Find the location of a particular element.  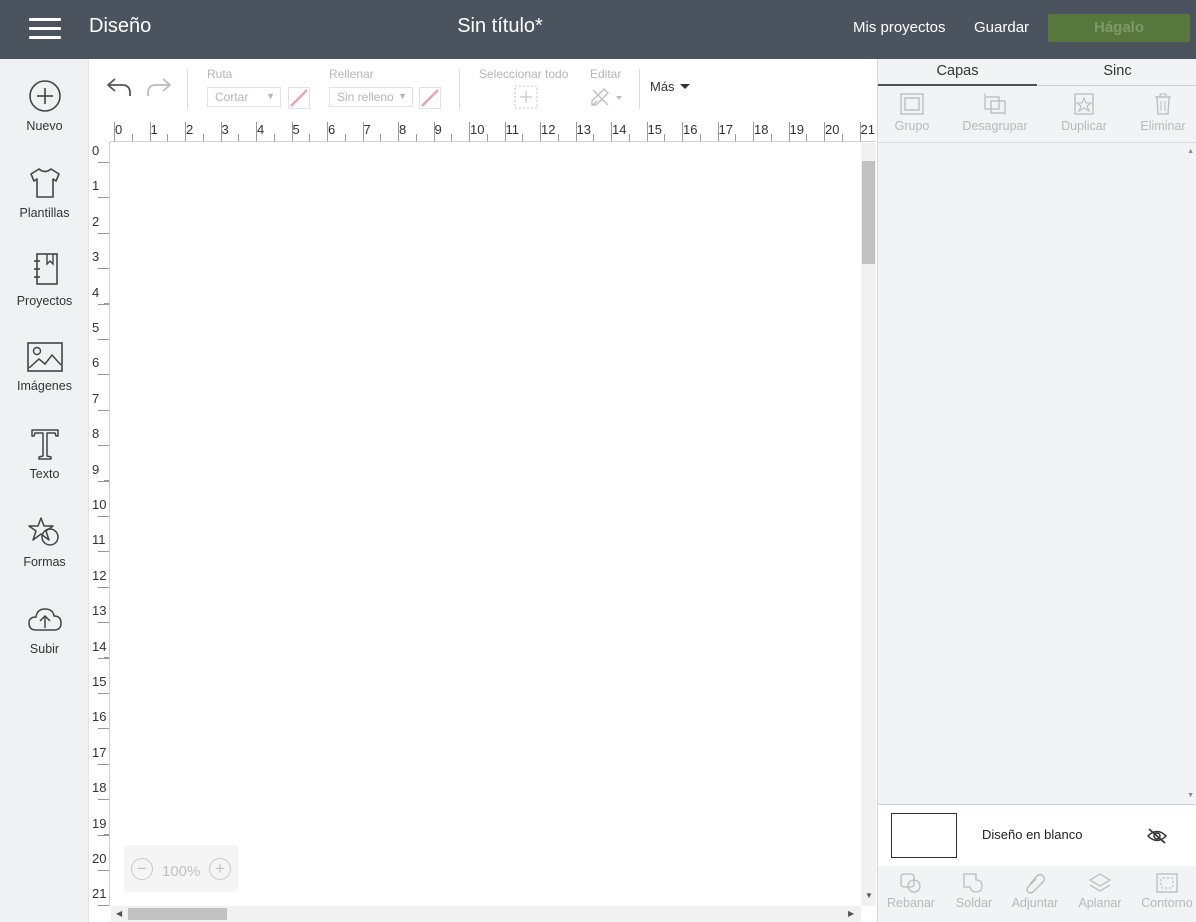

hide-eye-icon is located at coordinates (1157, 836).